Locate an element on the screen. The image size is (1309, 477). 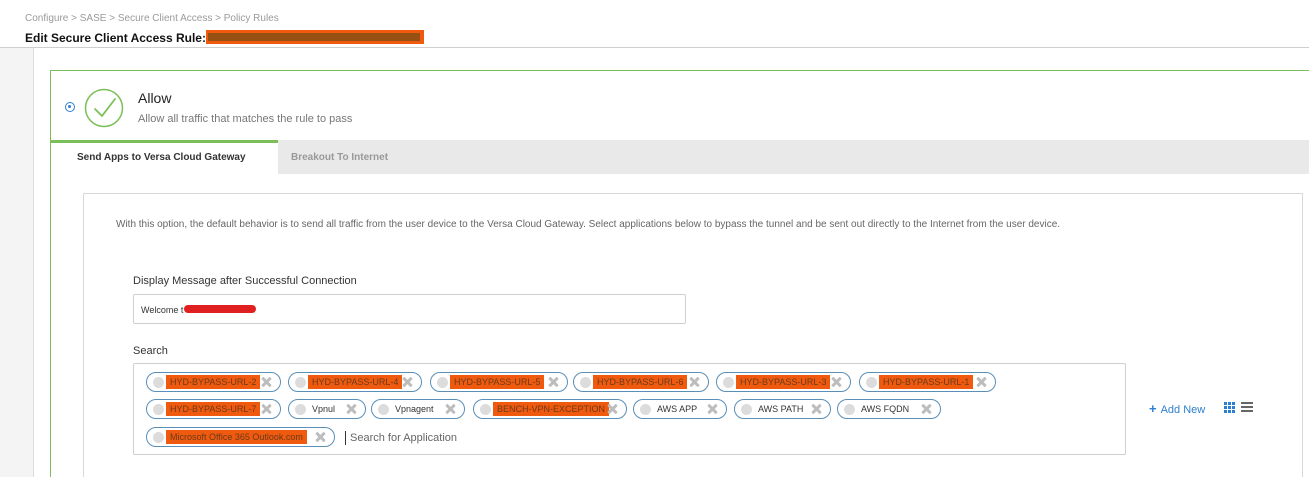
app-chip: HYD-BYPASS-URL-2 is located at coordinates (213, 382).